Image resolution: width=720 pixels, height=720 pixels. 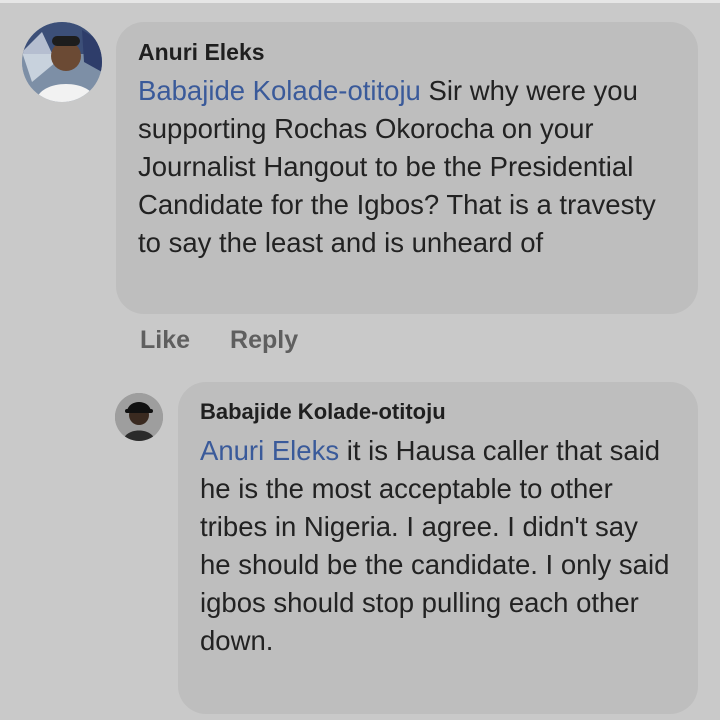 I want to click on like-button: Like, so click(x=165, y=340).